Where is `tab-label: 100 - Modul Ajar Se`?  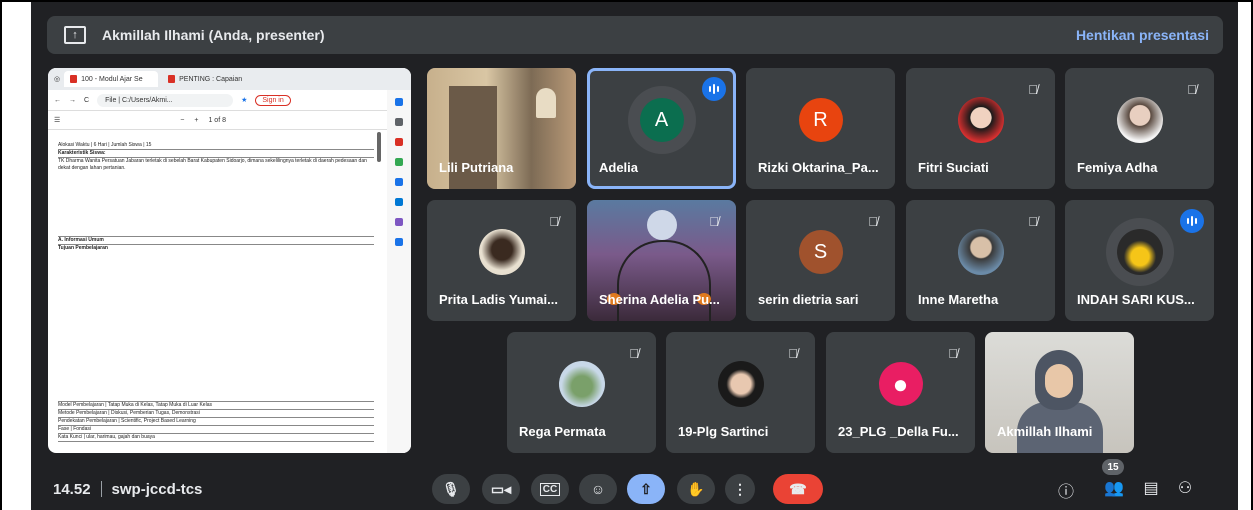
tab-label: 100 - Modul Ajar Se is located at coordinates (112, 79).